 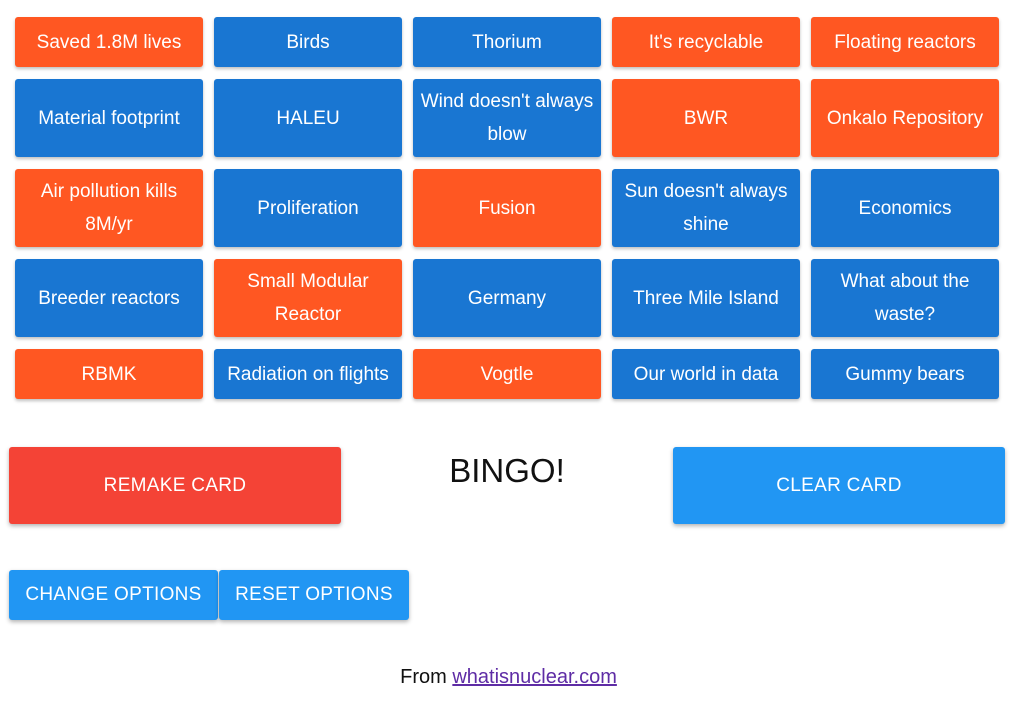 What do you see at coordinates (507, 470) in the screenshot?
I see `bingo-status-text: BINGO!` at bounding box center [507, 470].